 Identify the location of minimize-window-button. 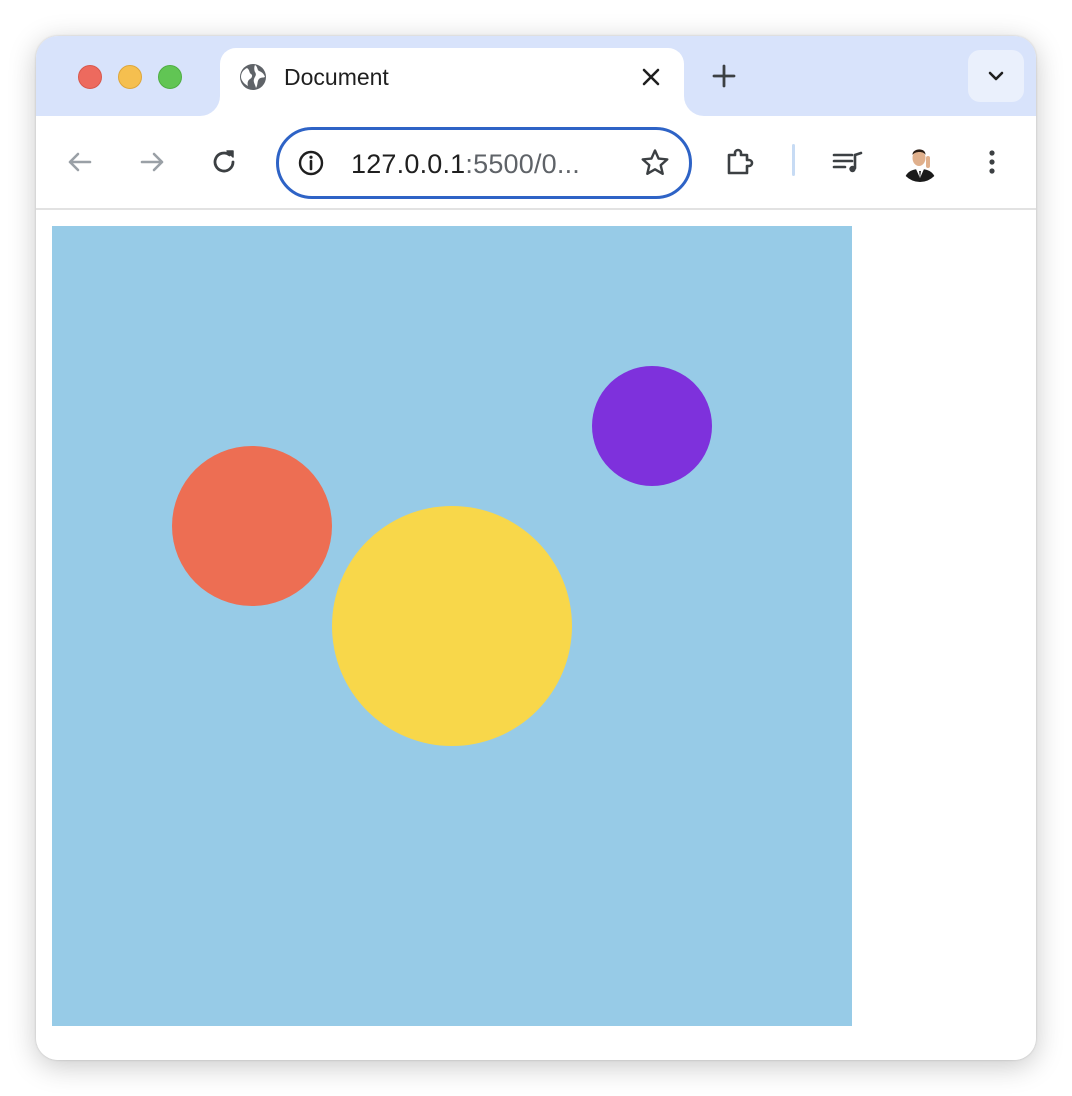
(130, 77).